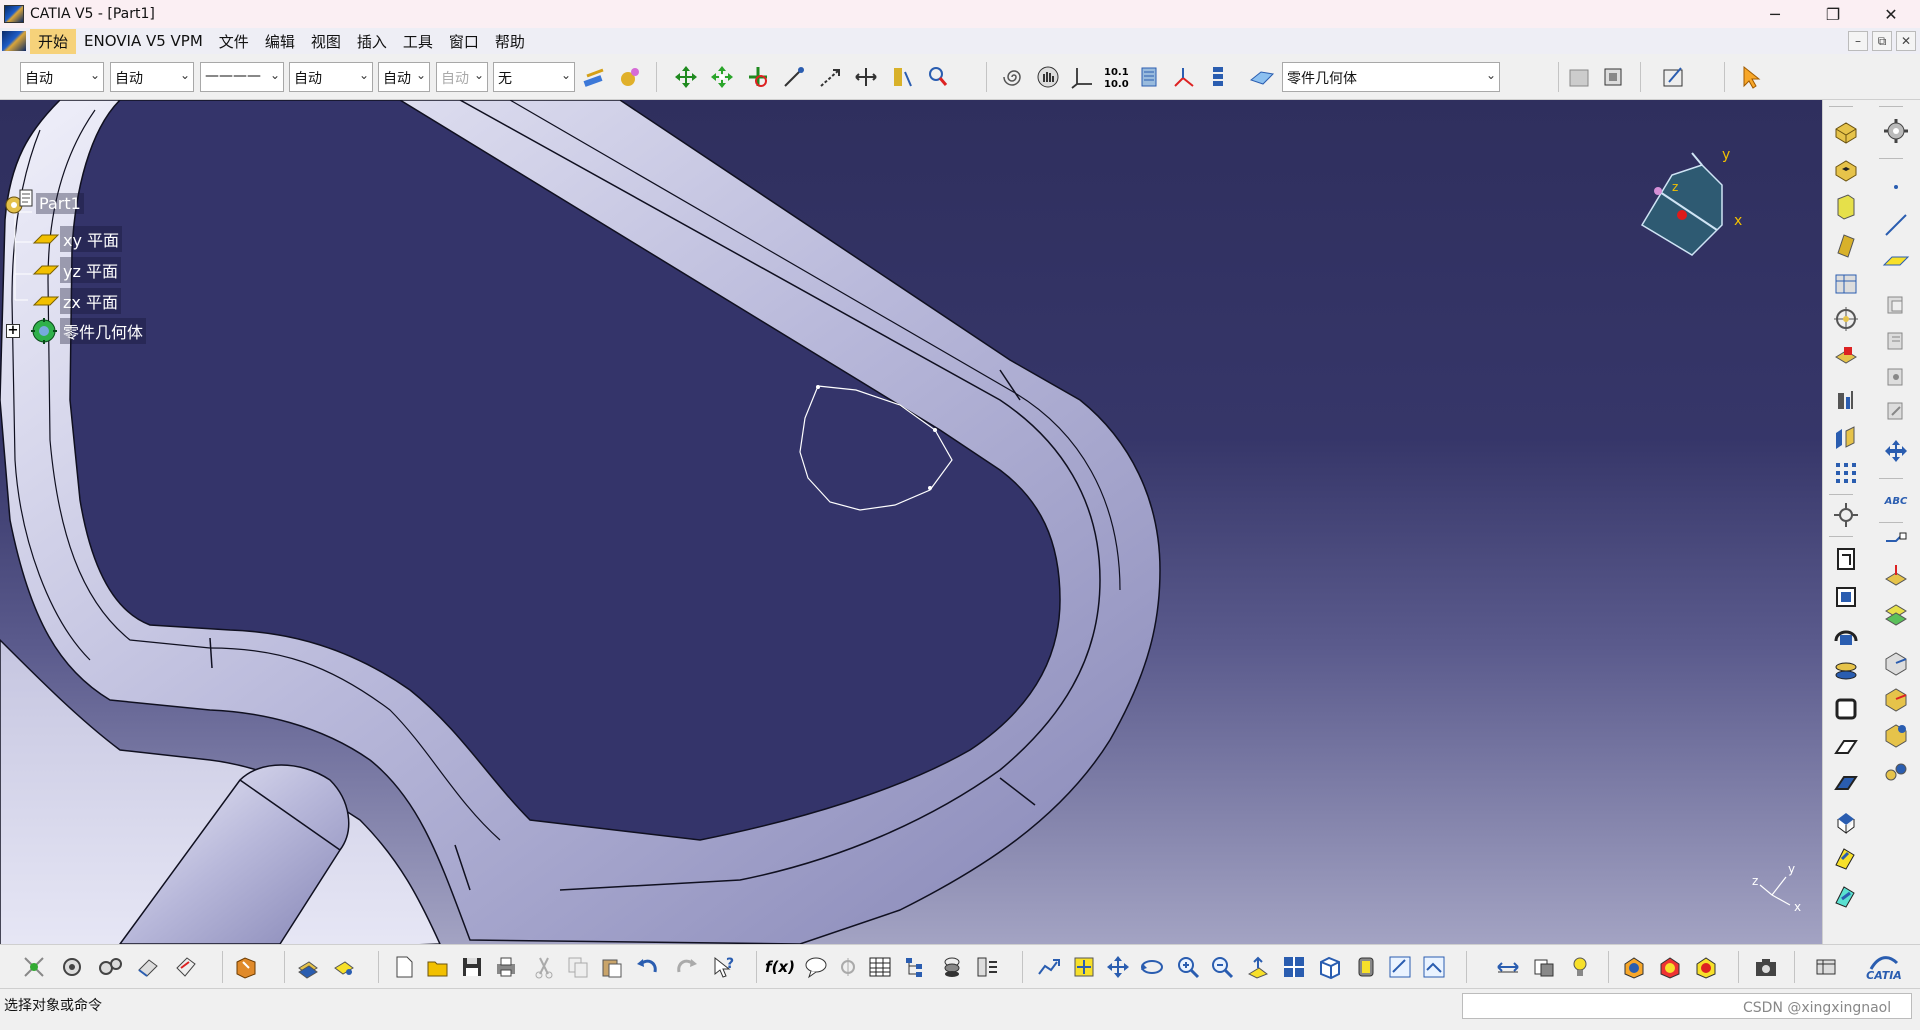  What do you see at coordinates (1692, 207) in the screenshot?
I see `view-compass: y x z` at bounding box center [1692, 207].